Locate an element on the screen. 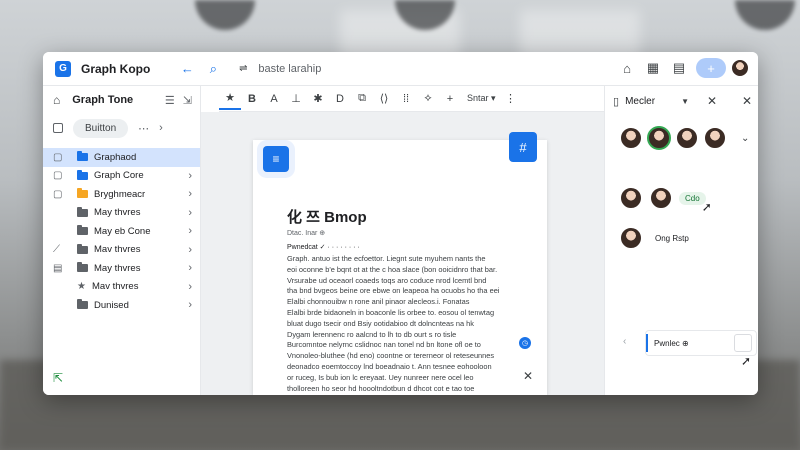  more-vertical-icon: ⋮ is located at coordinates (511, 99).